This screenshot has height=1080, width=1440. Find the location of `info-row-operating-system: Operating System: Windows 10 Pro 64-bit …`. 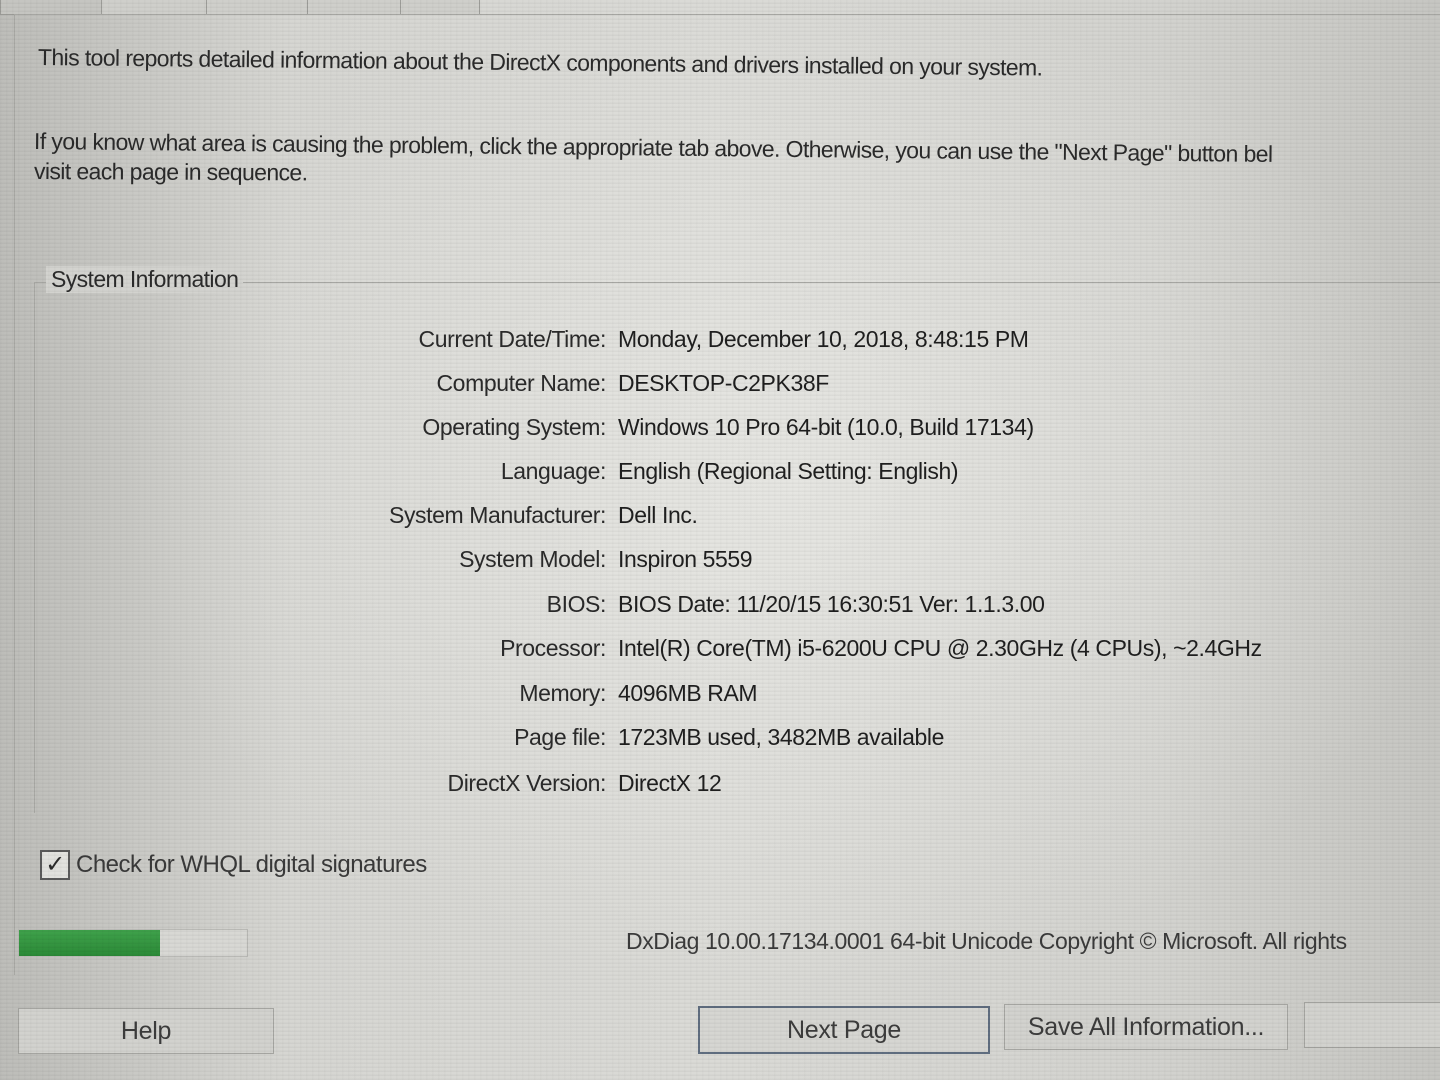

info-row-operating-system: Operating System: Windows 10 Pro 64-bit … is located at coordinates (720, 431).